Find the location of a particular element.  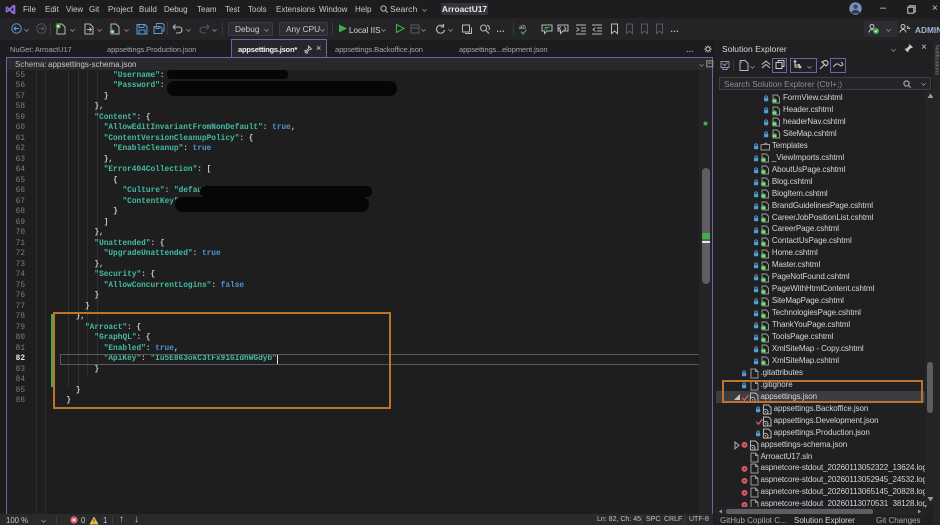

svg-text: ab is located at coordinates (522, 28).